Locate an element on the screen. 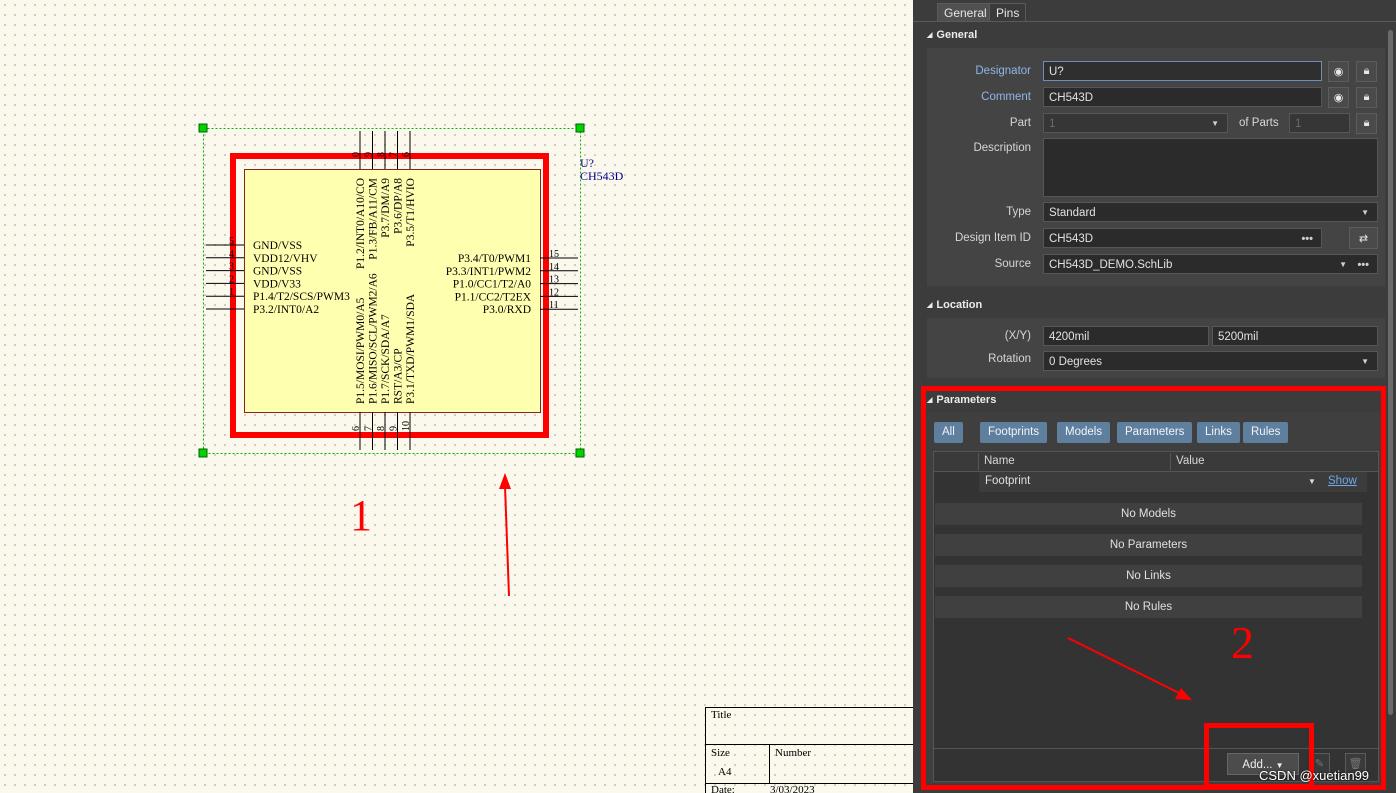  number-label: Number is located at coordinates (793, 753).